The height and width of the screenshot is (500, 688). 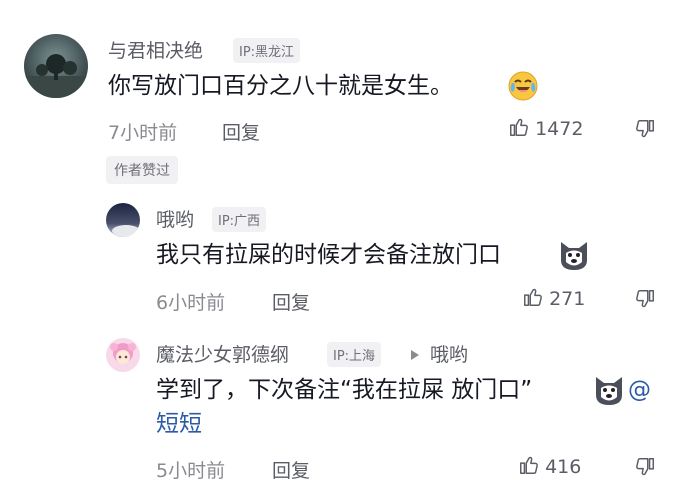 What do you see at coordinates (523, 86) in the screenshot?
I see `crying-laughing-emoji` at bounding box center [523, 86].